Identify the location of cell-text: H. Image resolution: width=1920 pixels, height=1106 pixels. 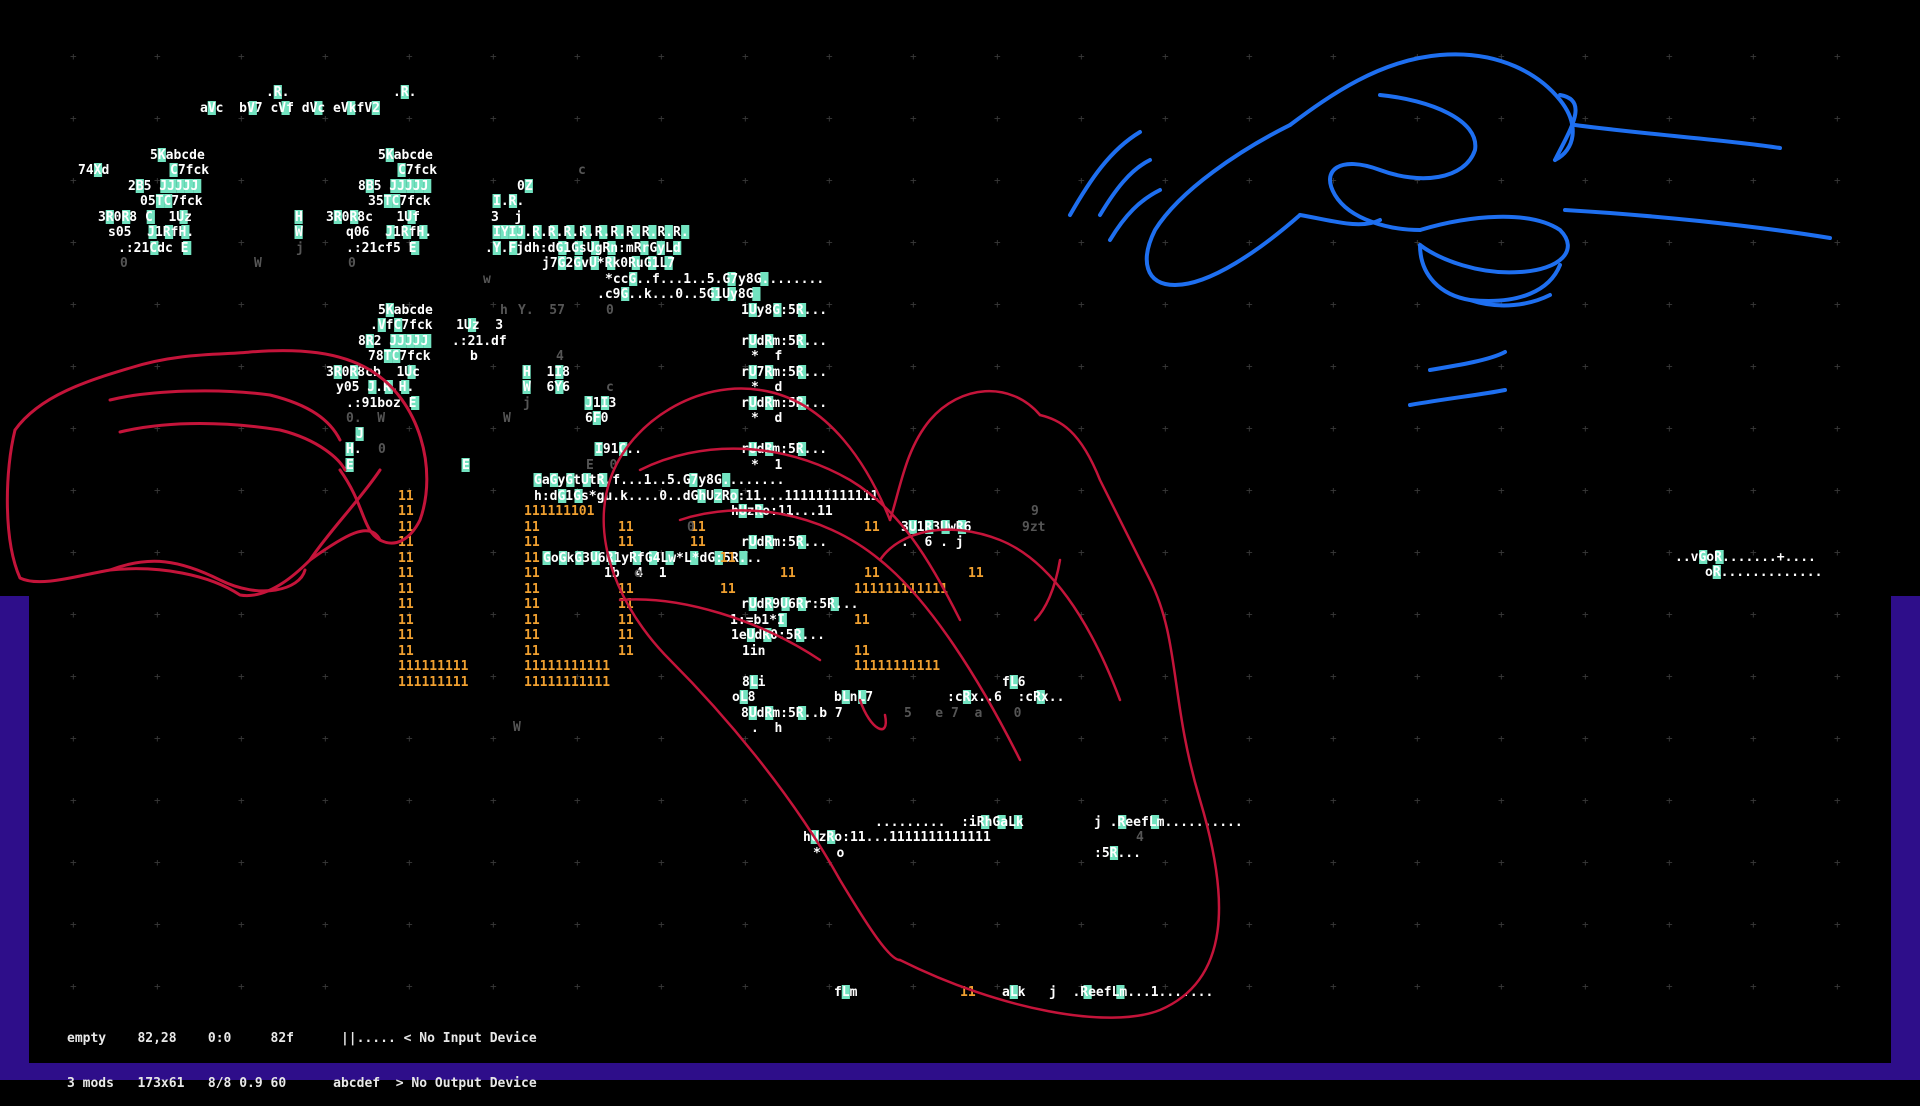
(299, 217).